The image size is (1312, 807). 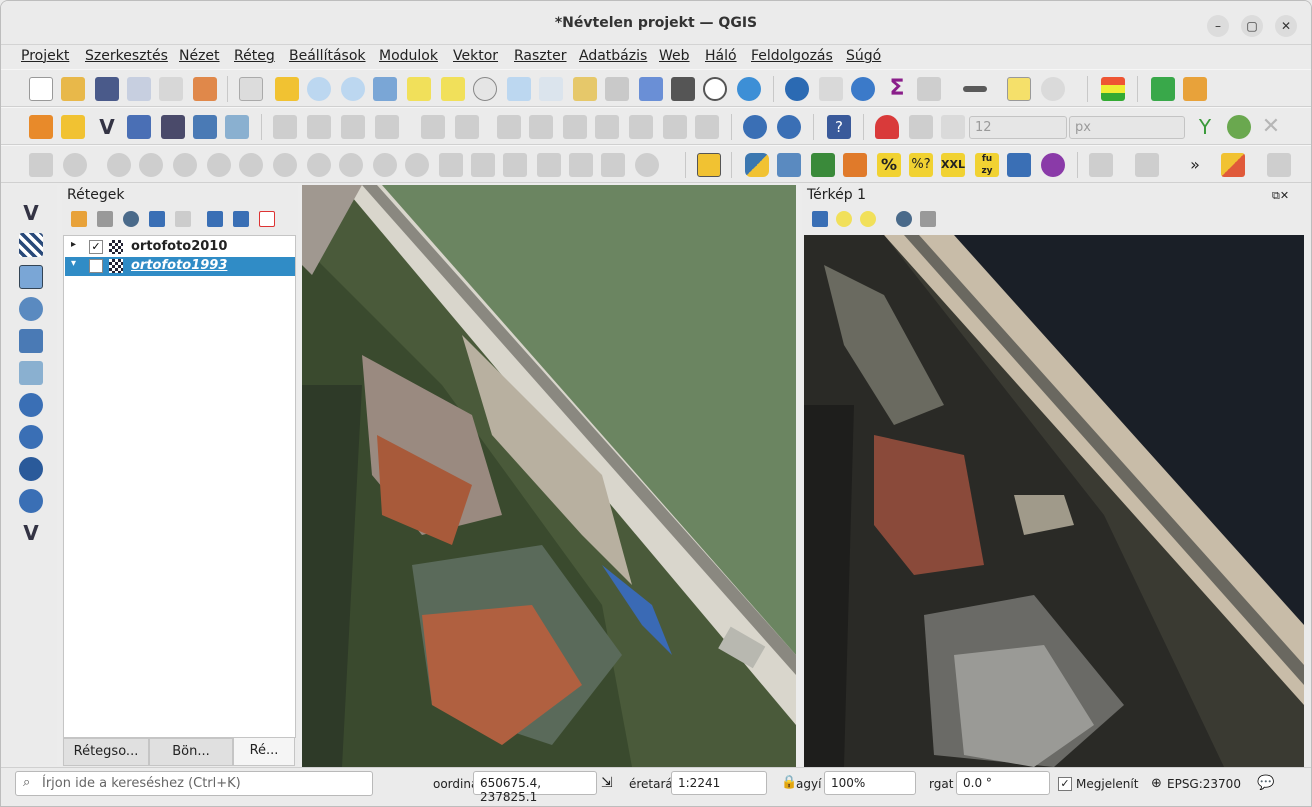 What do you see at coordinates (75, 165) in the screenshot?
I see `move-feature-icon` at bounding box center [75, 165].